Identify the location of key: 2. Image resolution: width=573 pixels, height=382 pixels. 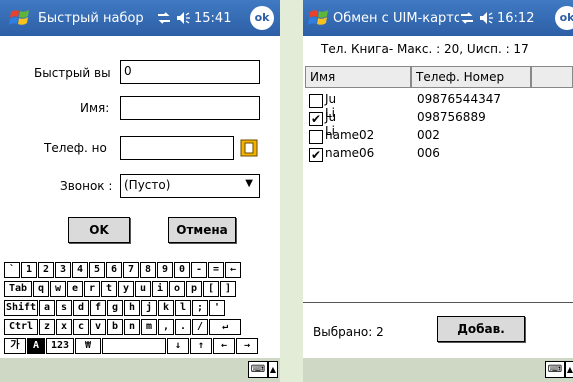
(46, 270).